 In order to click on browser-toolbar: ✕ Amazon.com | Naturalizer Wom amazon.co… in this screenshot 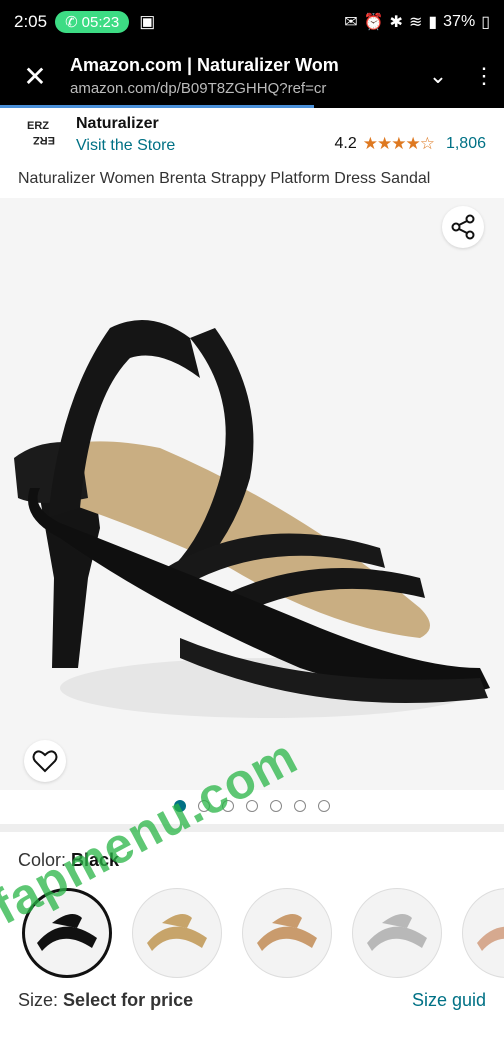, I will do `click(252, 76)`.